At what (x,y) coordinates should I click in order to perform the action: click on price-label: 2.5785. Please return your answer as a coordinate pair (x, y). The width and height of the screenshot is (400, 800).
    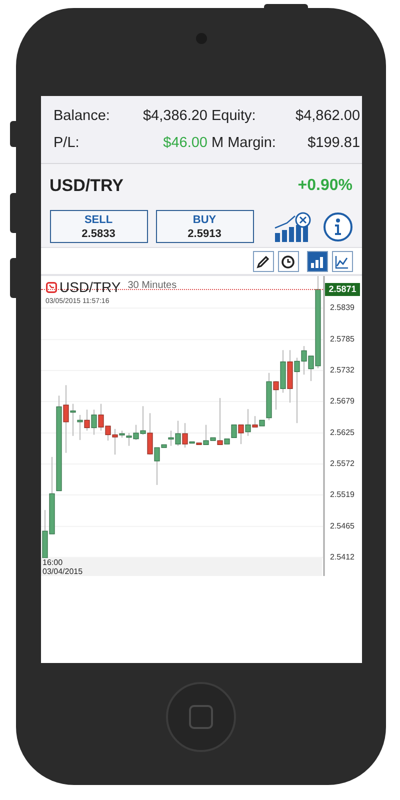
    Looking at the image, I should click on (342, 339).